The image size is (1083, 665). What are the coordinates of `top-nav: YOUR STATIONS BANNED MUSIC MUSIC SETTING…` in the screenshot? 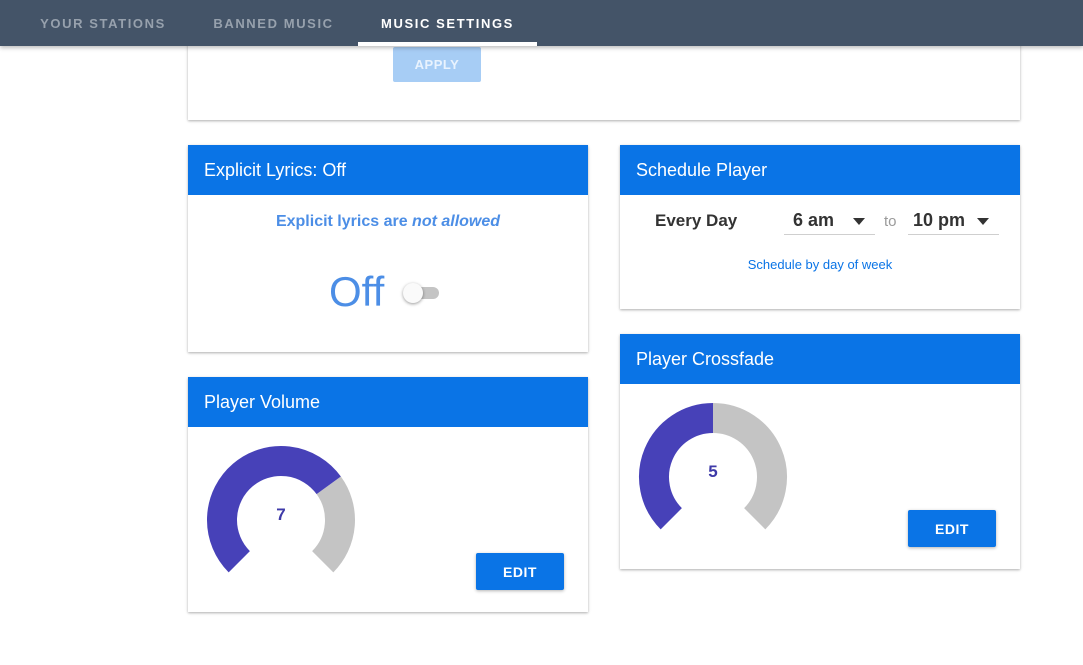 It's located at (541, 23).